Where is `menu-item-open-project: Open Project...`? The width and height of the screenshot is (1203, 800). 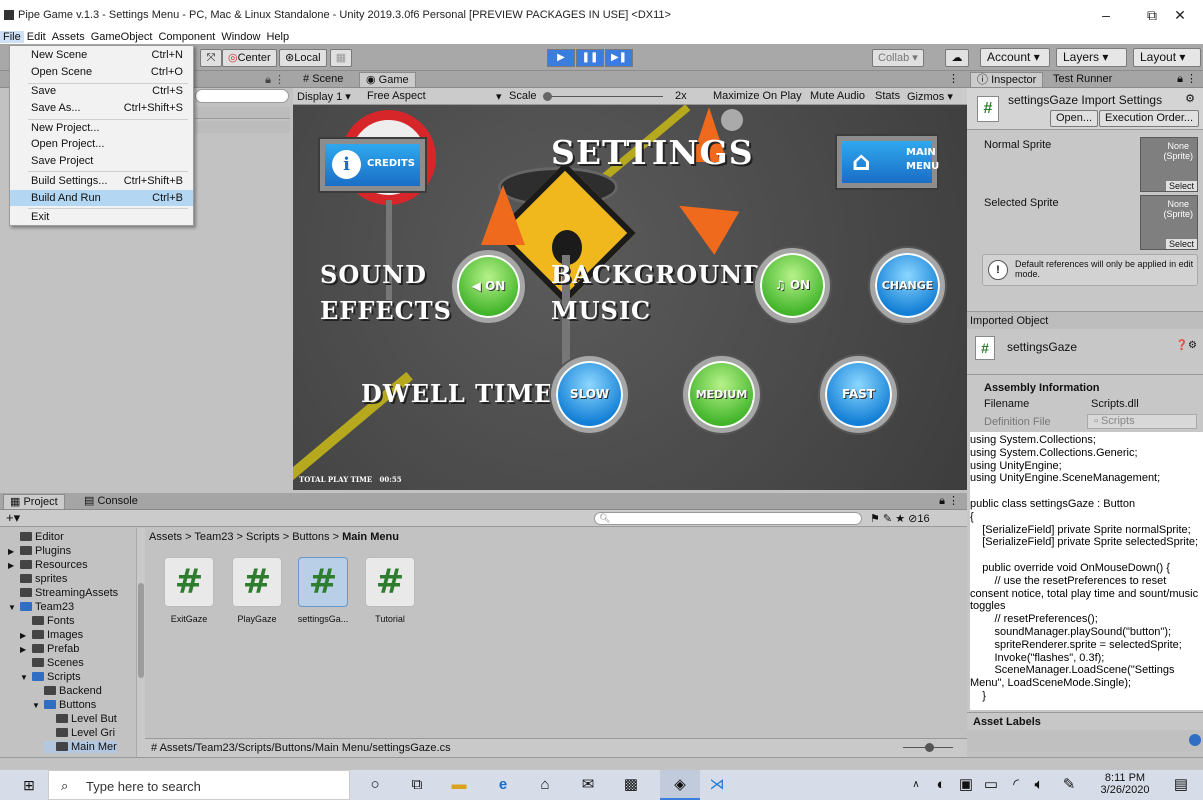 menu-item-open-project: Open Project... is located at coordinates (101, 144).